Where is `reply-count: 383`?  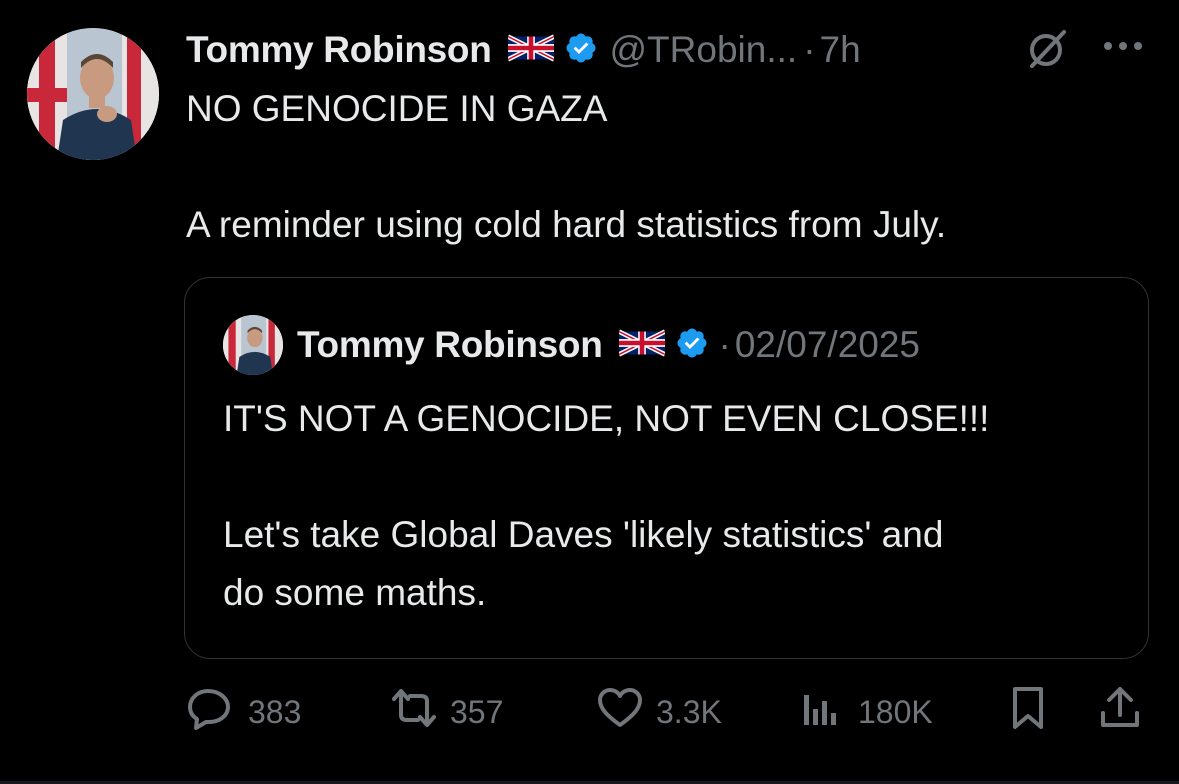 reply-count: 383 is located at coordinates (275, 711).